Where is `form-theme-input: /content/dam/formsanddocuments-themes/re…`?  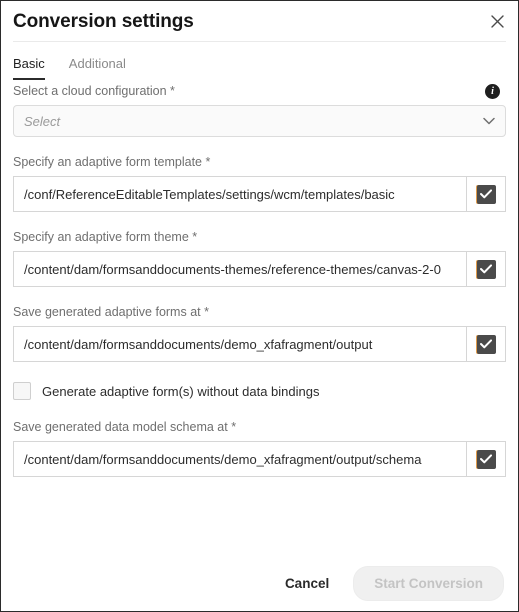 form-theme-input: /content/dam/formsanddocuments-themes/re… is located at coordinates (239, 269).